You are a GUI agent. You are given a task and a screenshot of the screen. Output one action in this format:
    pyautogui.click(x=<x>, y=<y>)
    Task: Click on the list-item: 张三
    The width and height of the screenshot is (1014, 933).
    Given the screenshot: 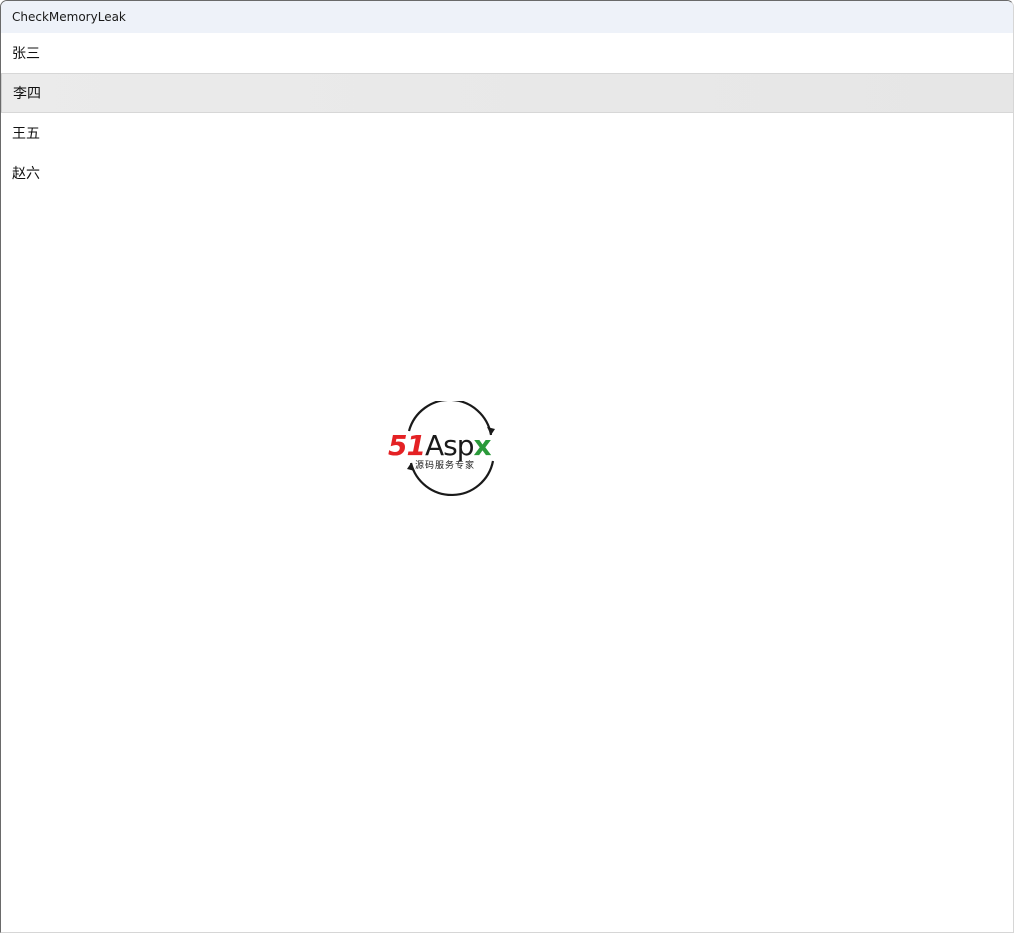 What is the action you would take?
    pyautogui.click(x=507, y=53)
    